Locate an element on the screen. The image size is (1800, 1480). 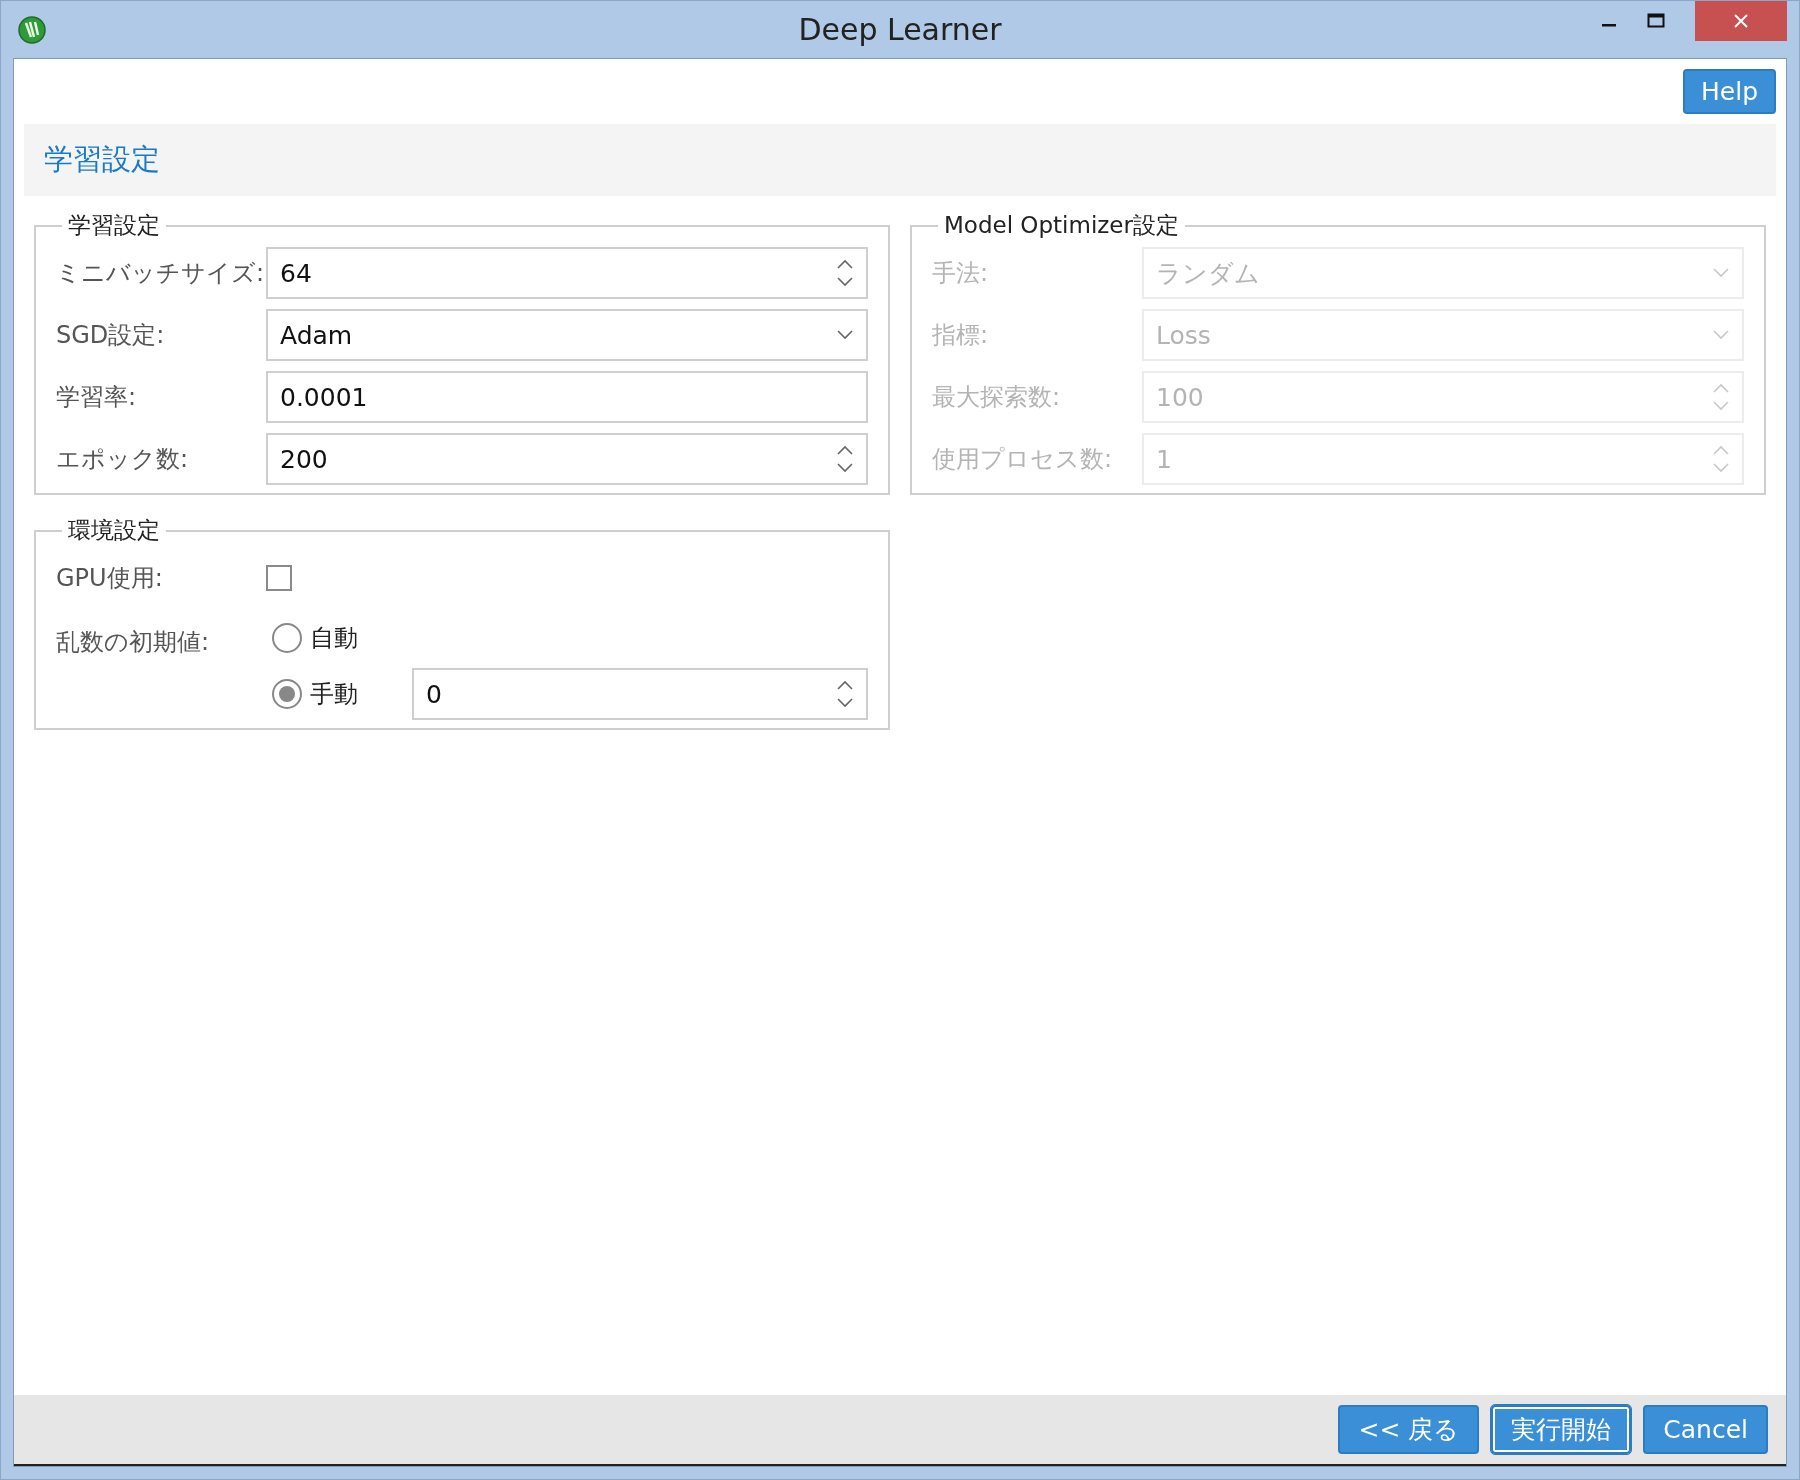
field-label: 最大探索数: is located at coordinates (997, 397).